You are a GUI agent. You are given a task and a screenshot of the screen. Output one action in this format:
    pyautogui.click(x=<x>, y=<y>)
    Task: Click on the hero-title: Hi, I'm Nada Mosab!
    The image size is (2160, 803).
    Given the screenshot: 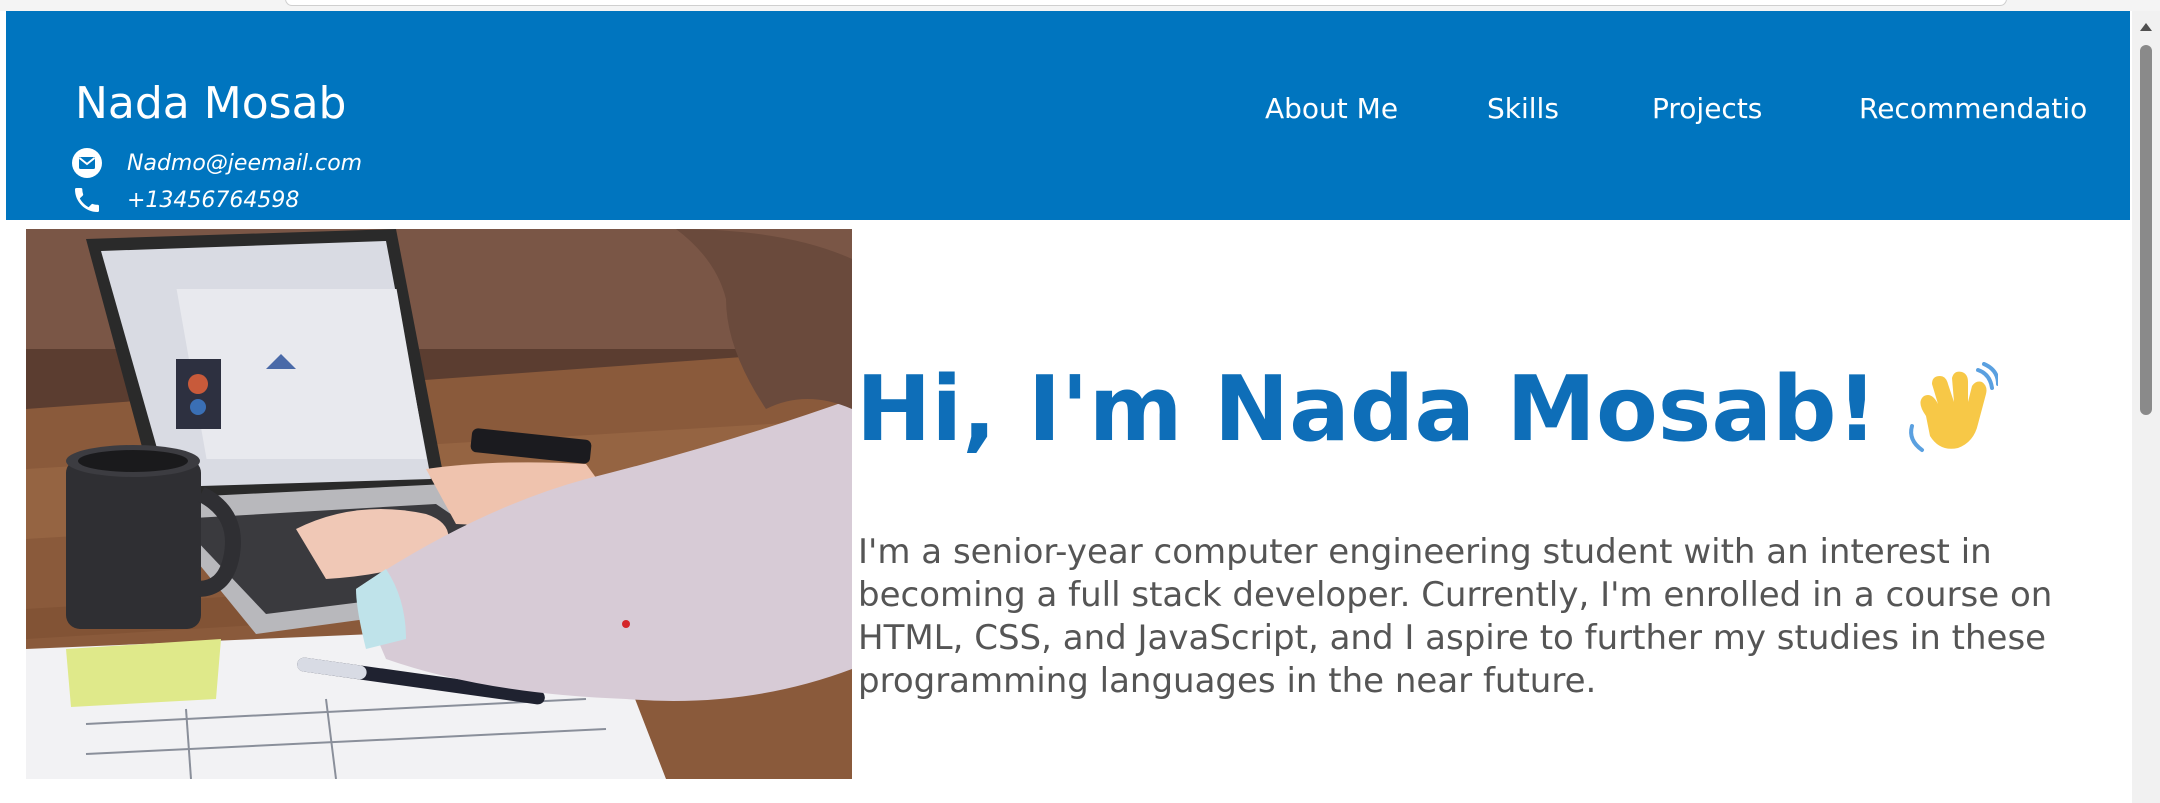 What is the action you would take?
    pyautogui.click(x=1428, y=409)
    